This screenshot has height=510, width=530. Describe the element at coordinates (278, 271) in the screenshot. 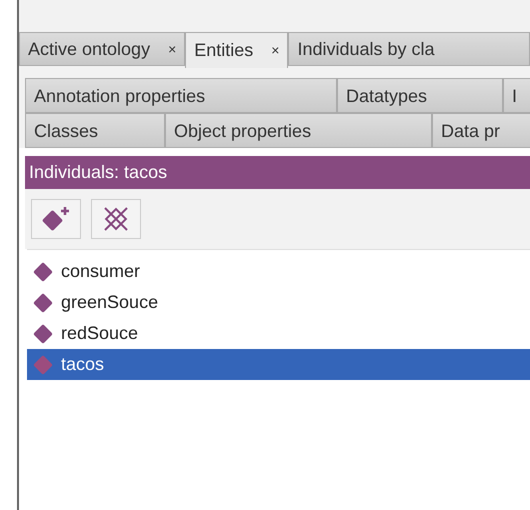

I see `list-item: consumer` at that location.